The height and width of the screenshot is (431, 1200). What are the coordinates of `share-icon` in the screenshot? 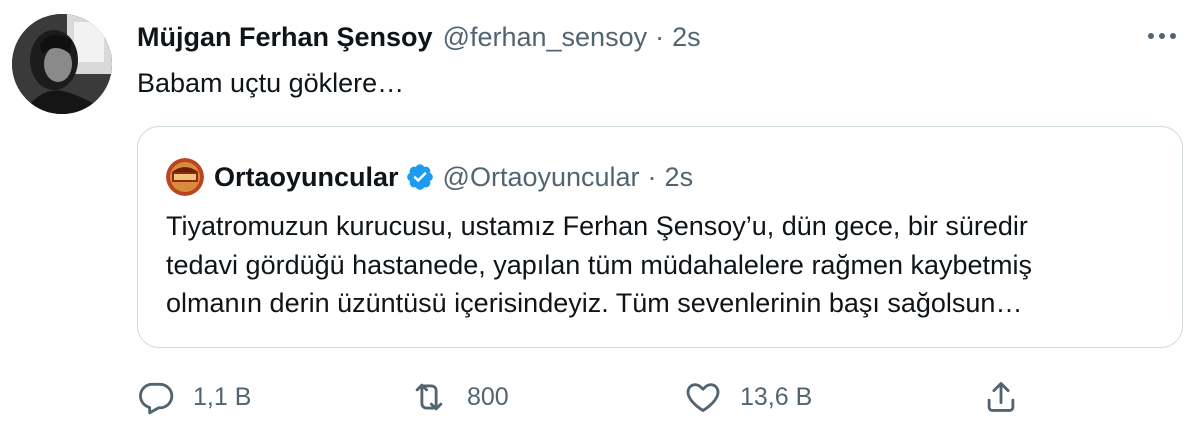 It's located at (1001, 397).